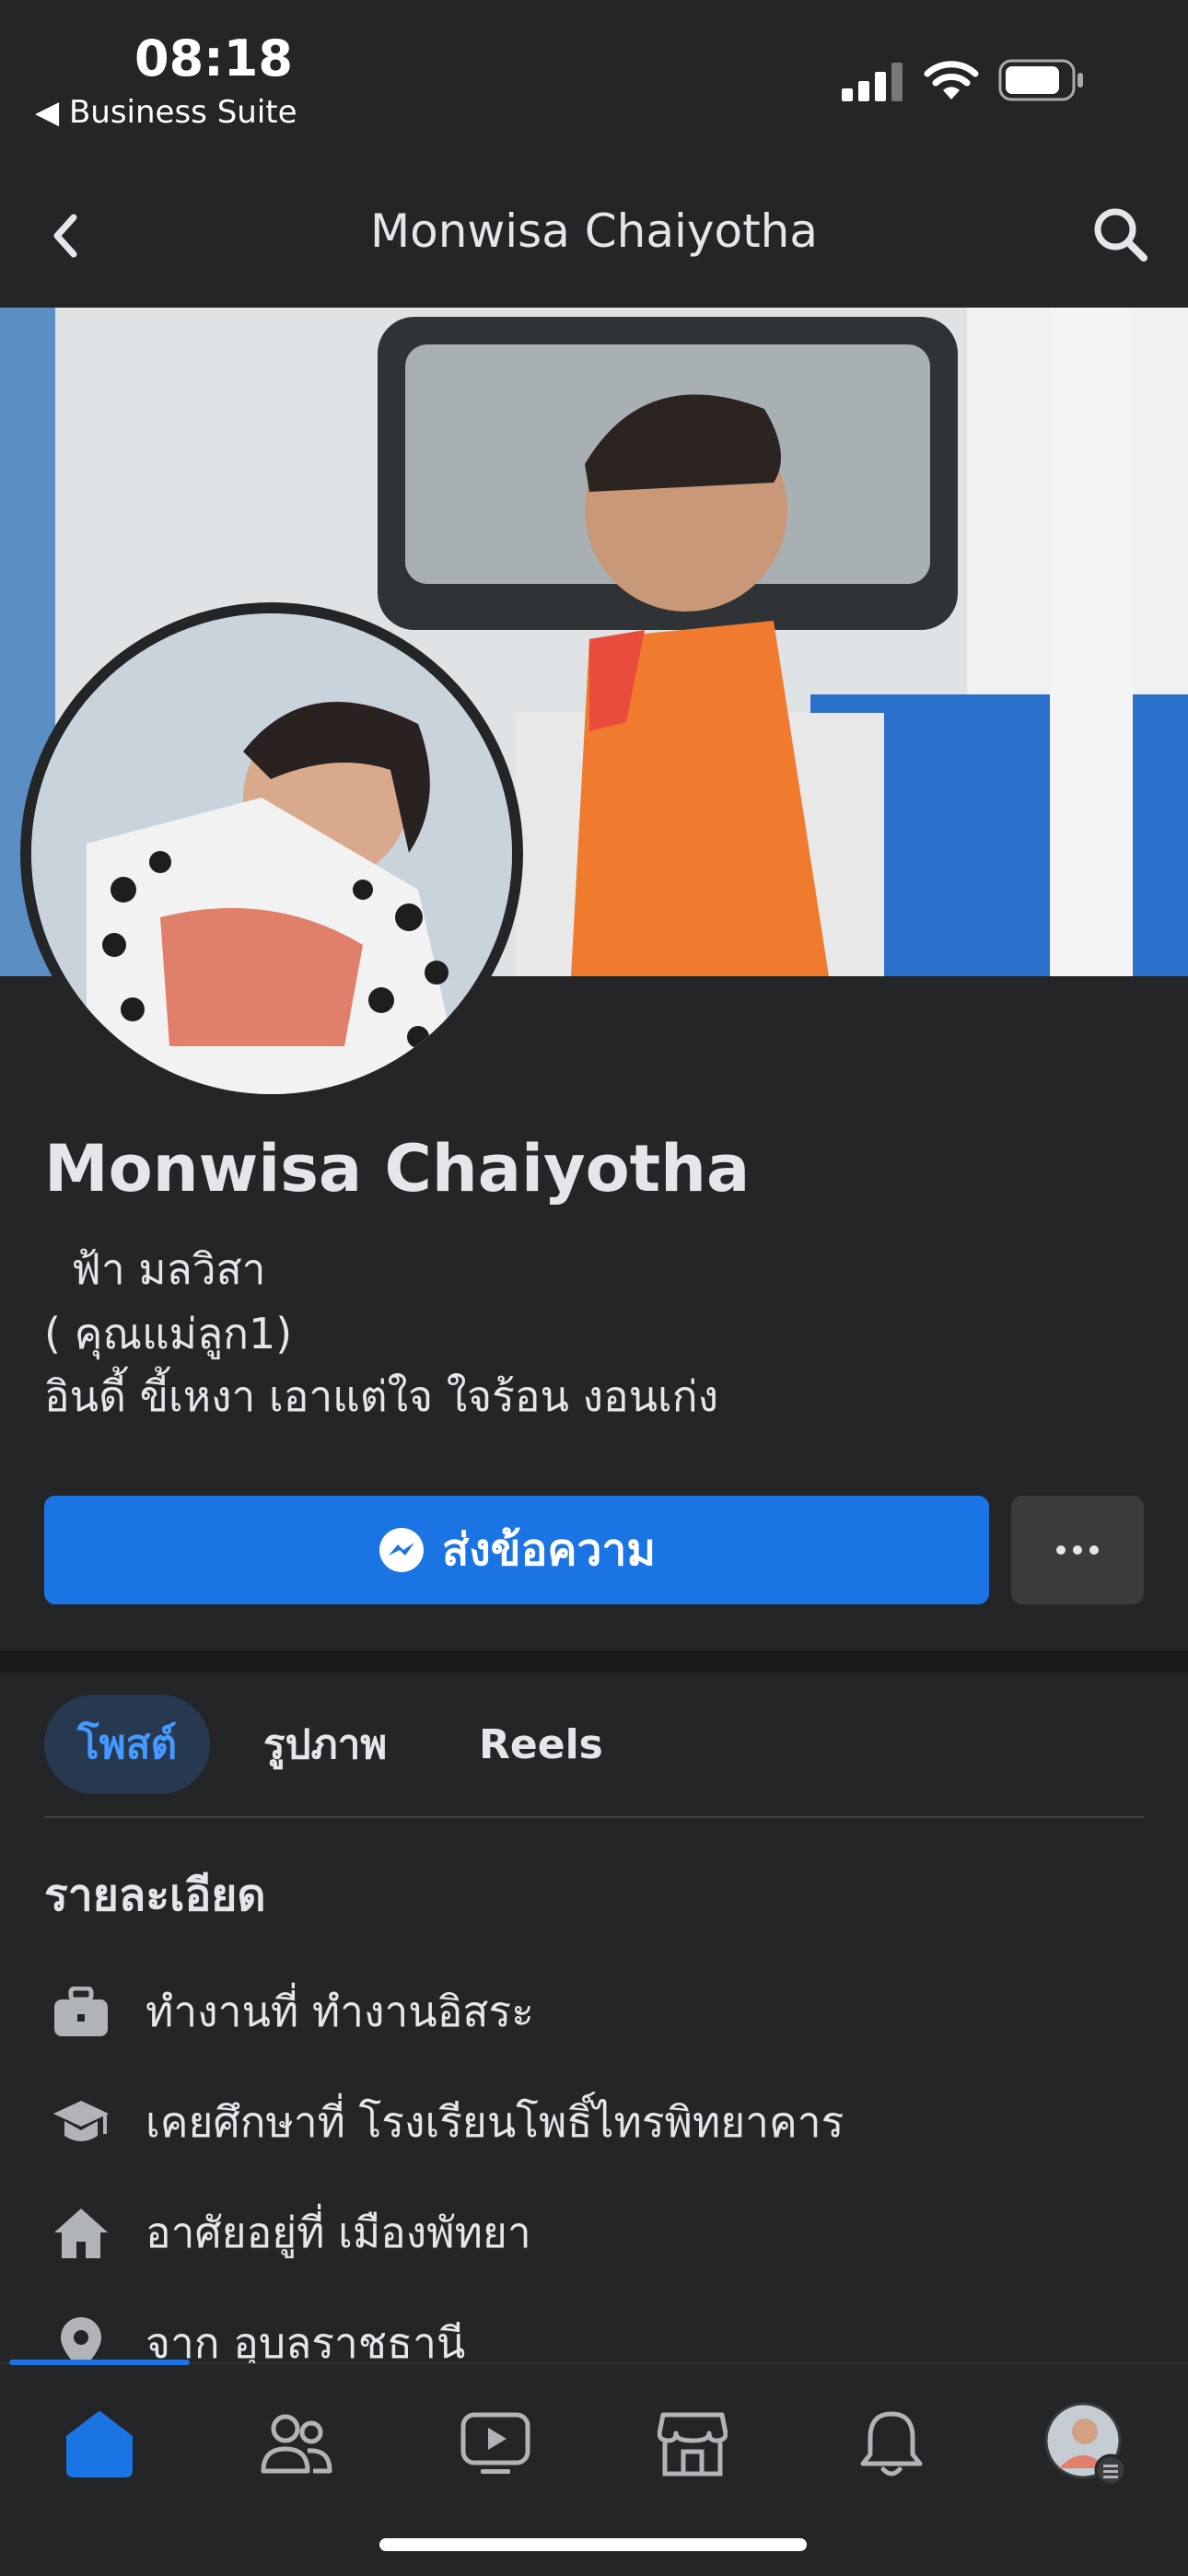  I want to click on bell-icon, so click(891, 2444).